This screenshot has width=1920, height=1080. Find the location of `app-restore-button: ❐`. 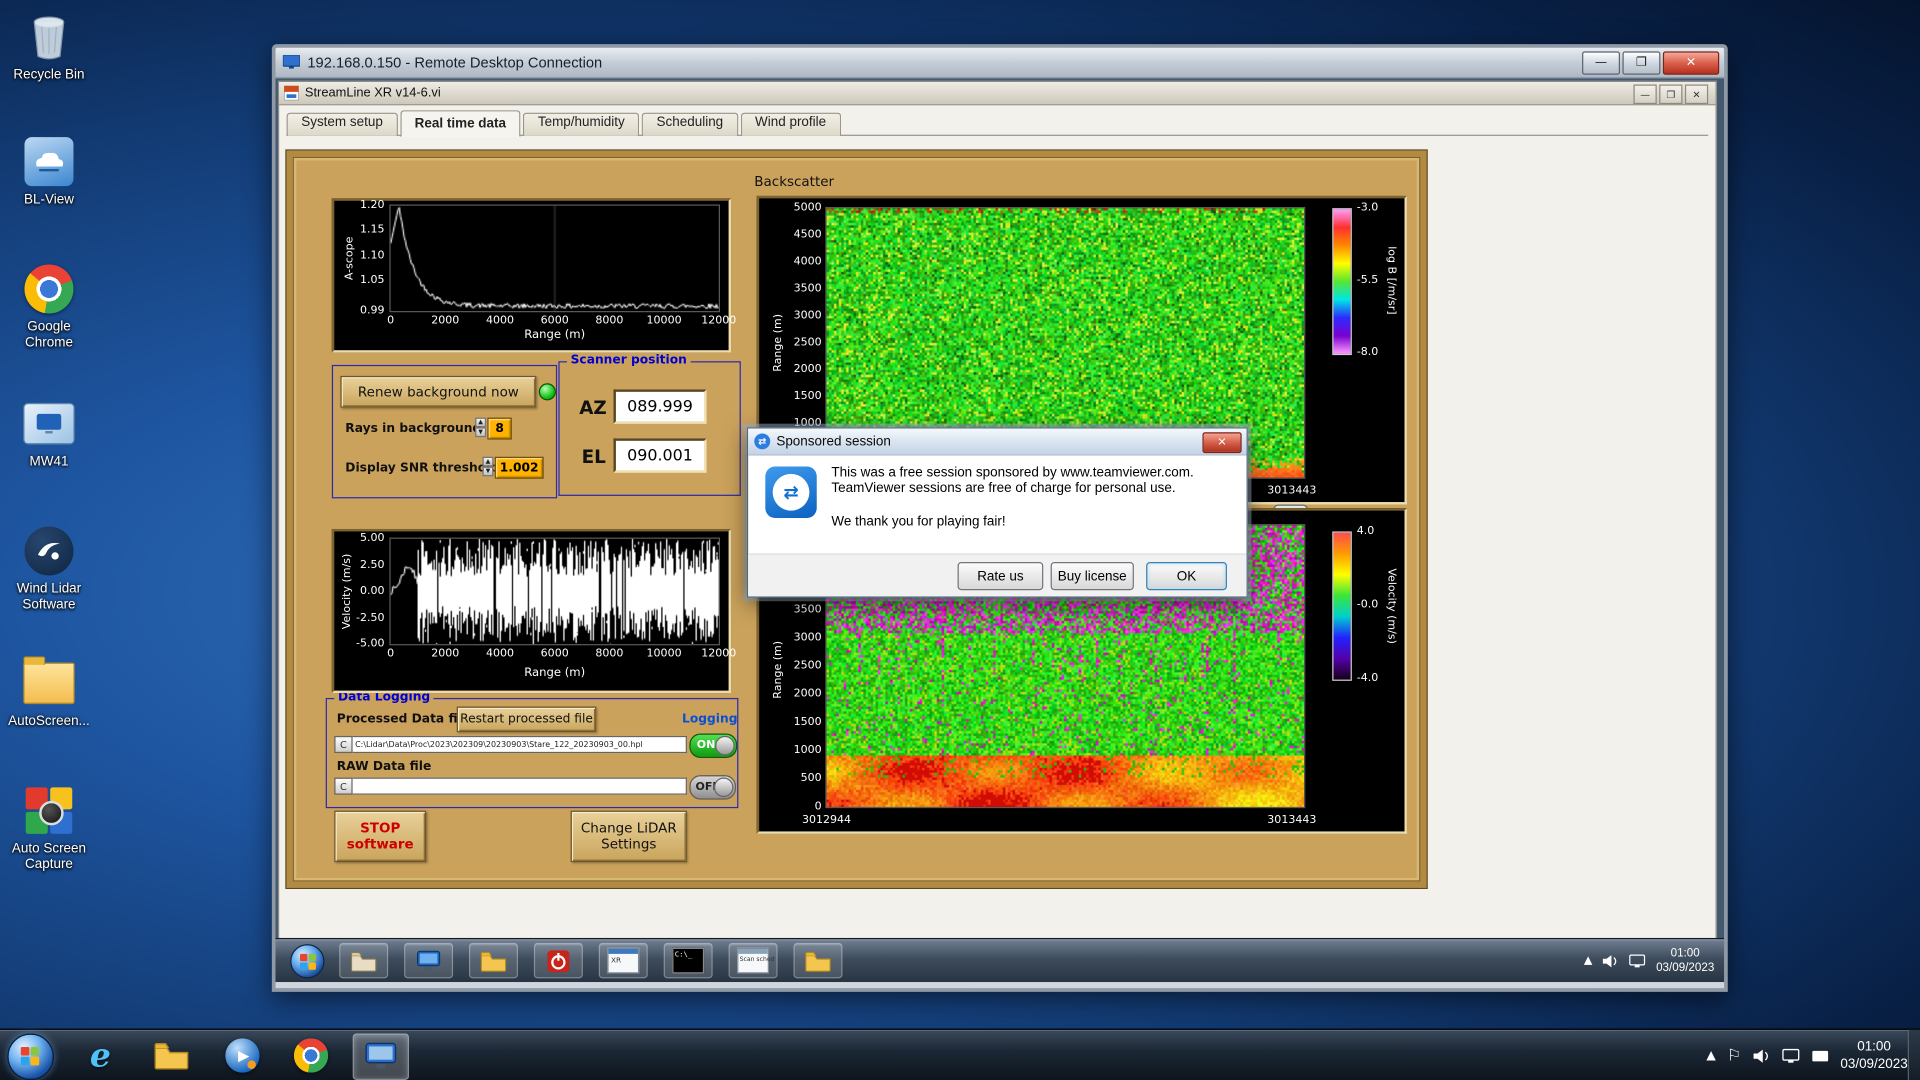

app-restore-button: ❐ is located at coordinates (1671, 94).